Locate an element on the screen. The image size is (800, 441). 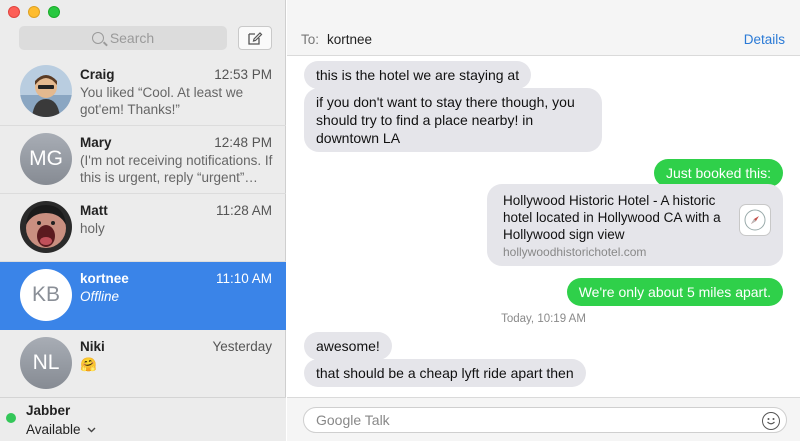
contact-name: kortnee is located at coordinates (104, 278).